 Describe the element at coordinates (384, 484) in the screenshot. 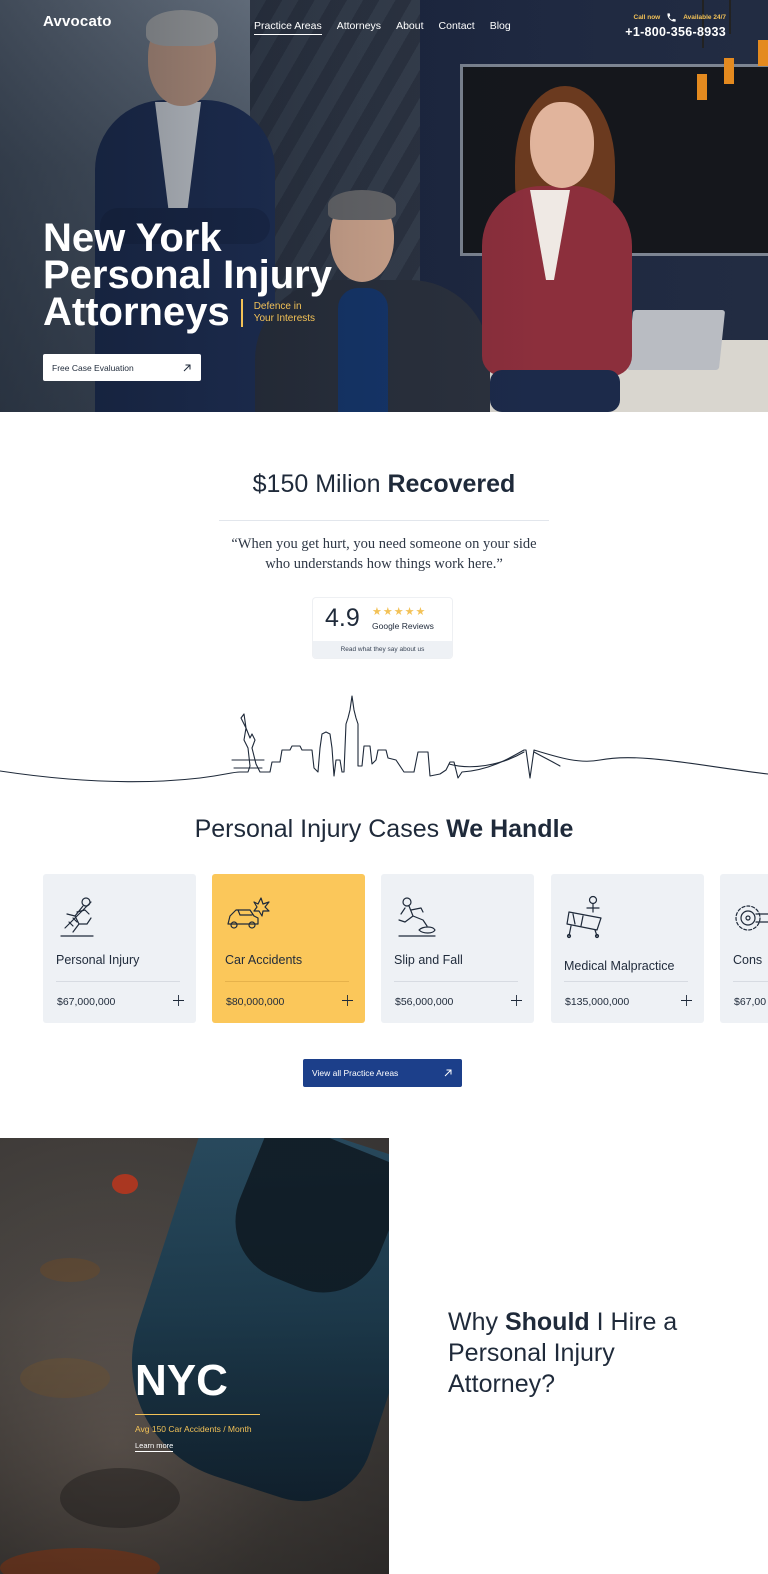

I see `recovered-heading: $150 Milion Recovered` at that location.